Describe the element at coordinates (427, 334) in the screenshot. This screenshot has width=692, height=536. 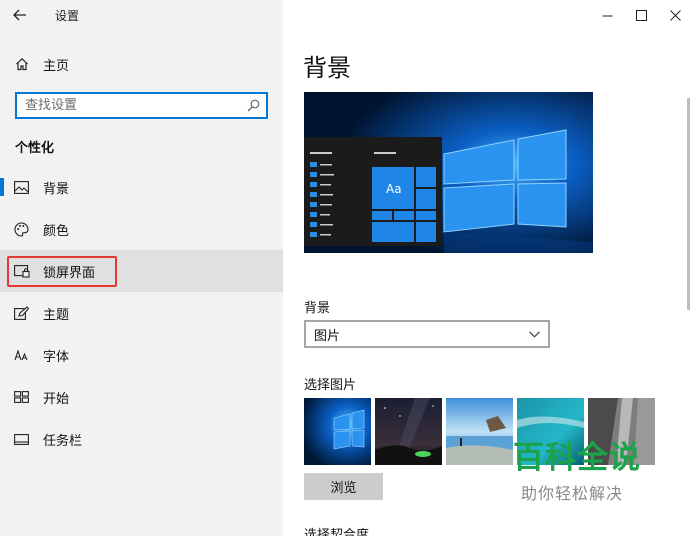
I see `background-type-dropdown: 图片` at that location.